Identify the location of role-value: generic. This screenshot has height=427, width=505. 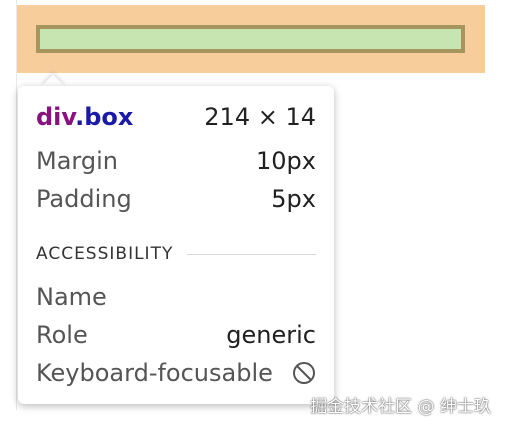
(271, 335).